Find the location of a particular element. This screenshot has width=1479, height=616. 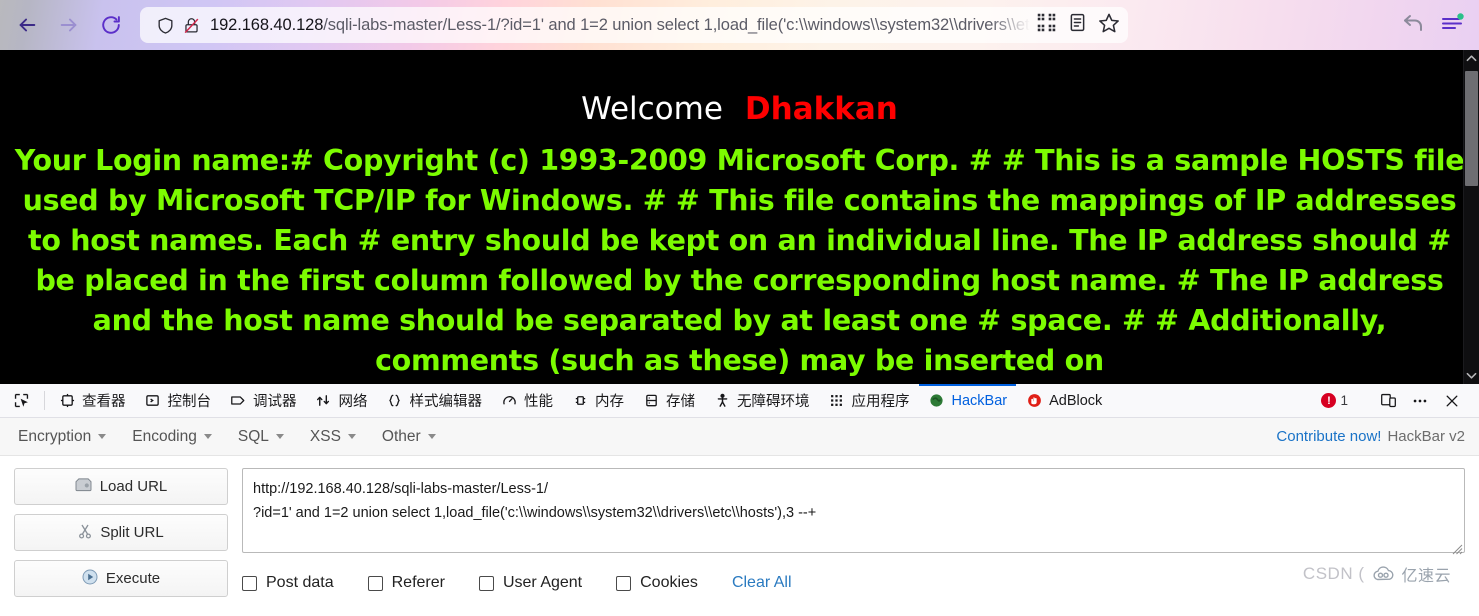

tab-memory: 内存 is located at coordinates (597, 400).